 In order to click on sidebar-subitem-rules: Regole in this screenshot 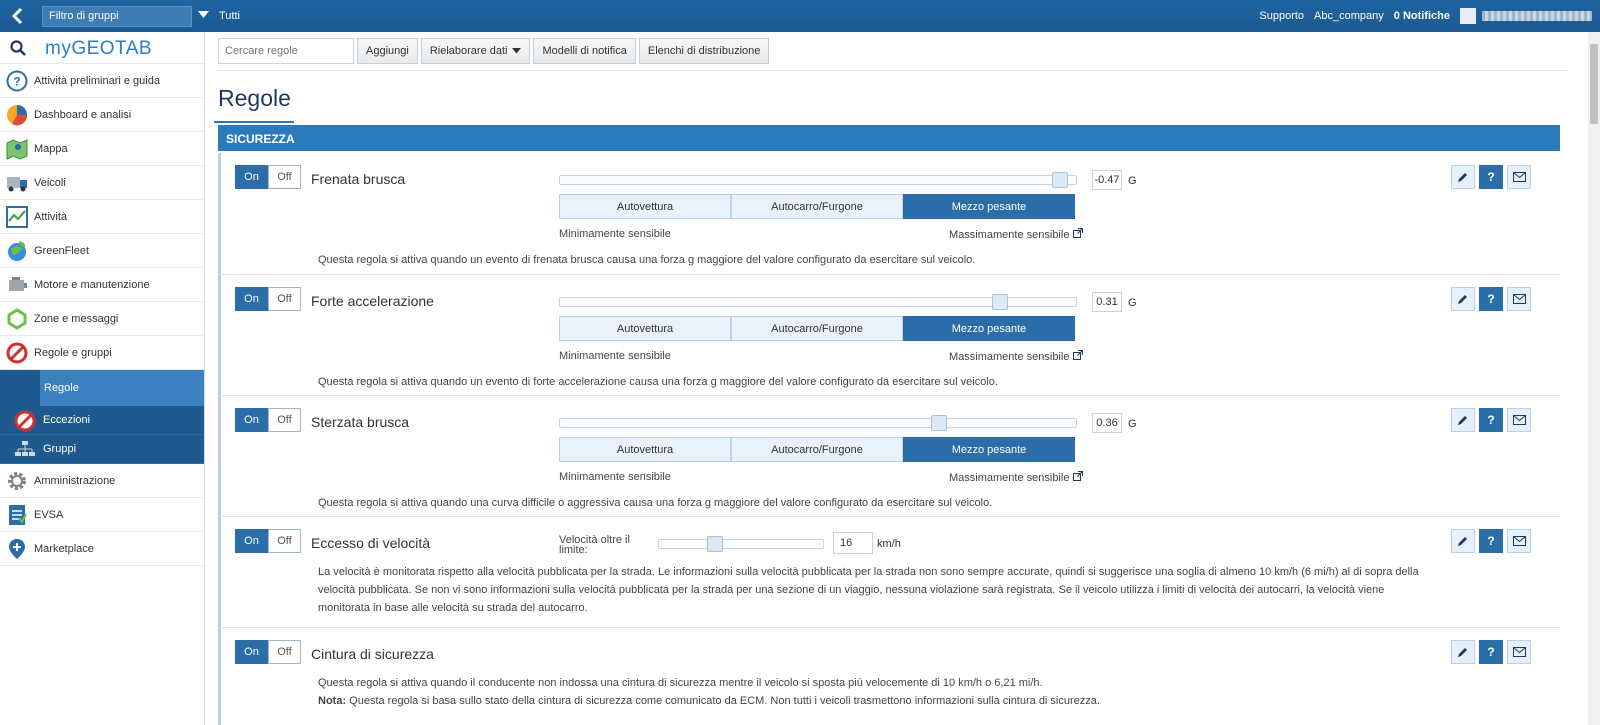, I will do `click(122, 388)`.